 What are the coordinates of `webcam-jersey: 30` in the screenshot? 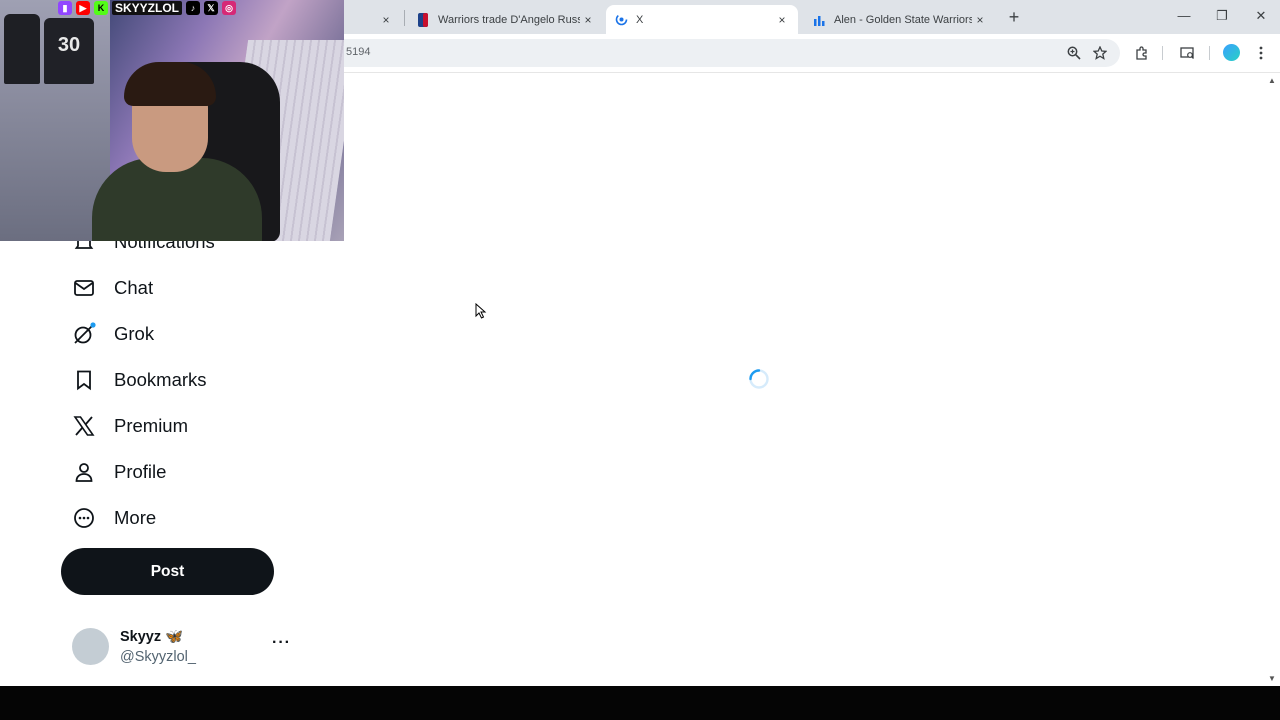 It's located at (69, 51).